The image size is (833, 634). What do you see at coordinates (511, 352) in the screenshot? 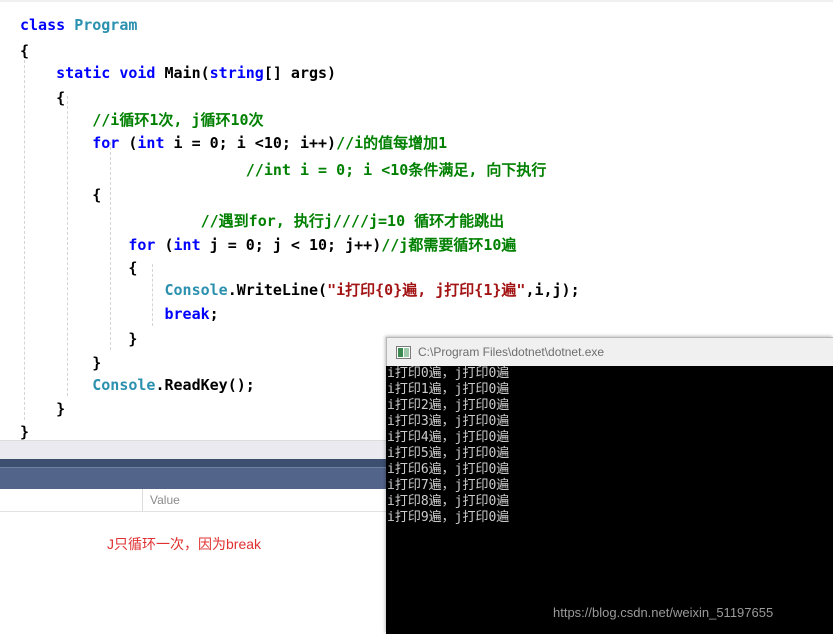
I see `console-title-text: C:\Program Files\dotnet\dotnet.exe` at bounding box center [511, 352].